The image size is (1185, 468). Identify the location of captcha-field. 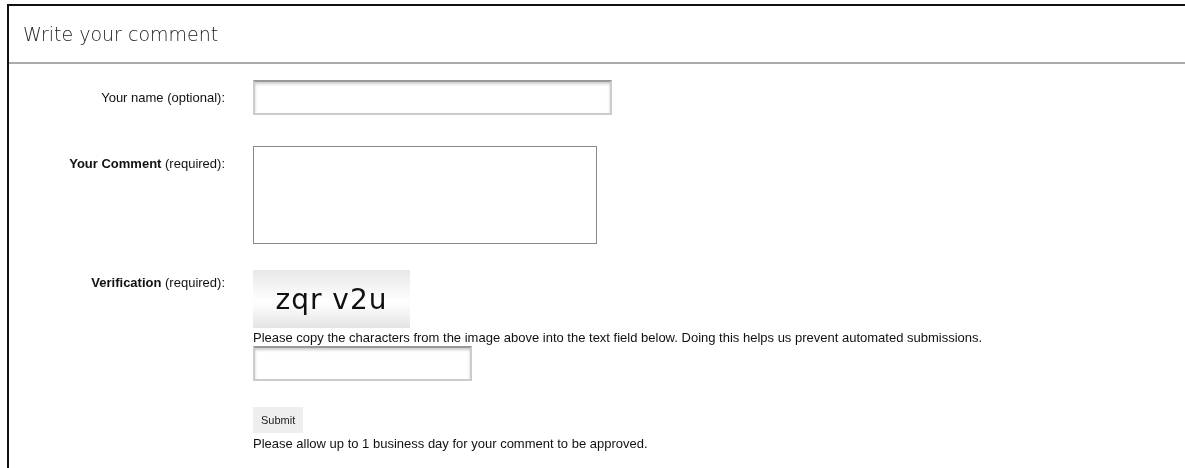
(362, 363).